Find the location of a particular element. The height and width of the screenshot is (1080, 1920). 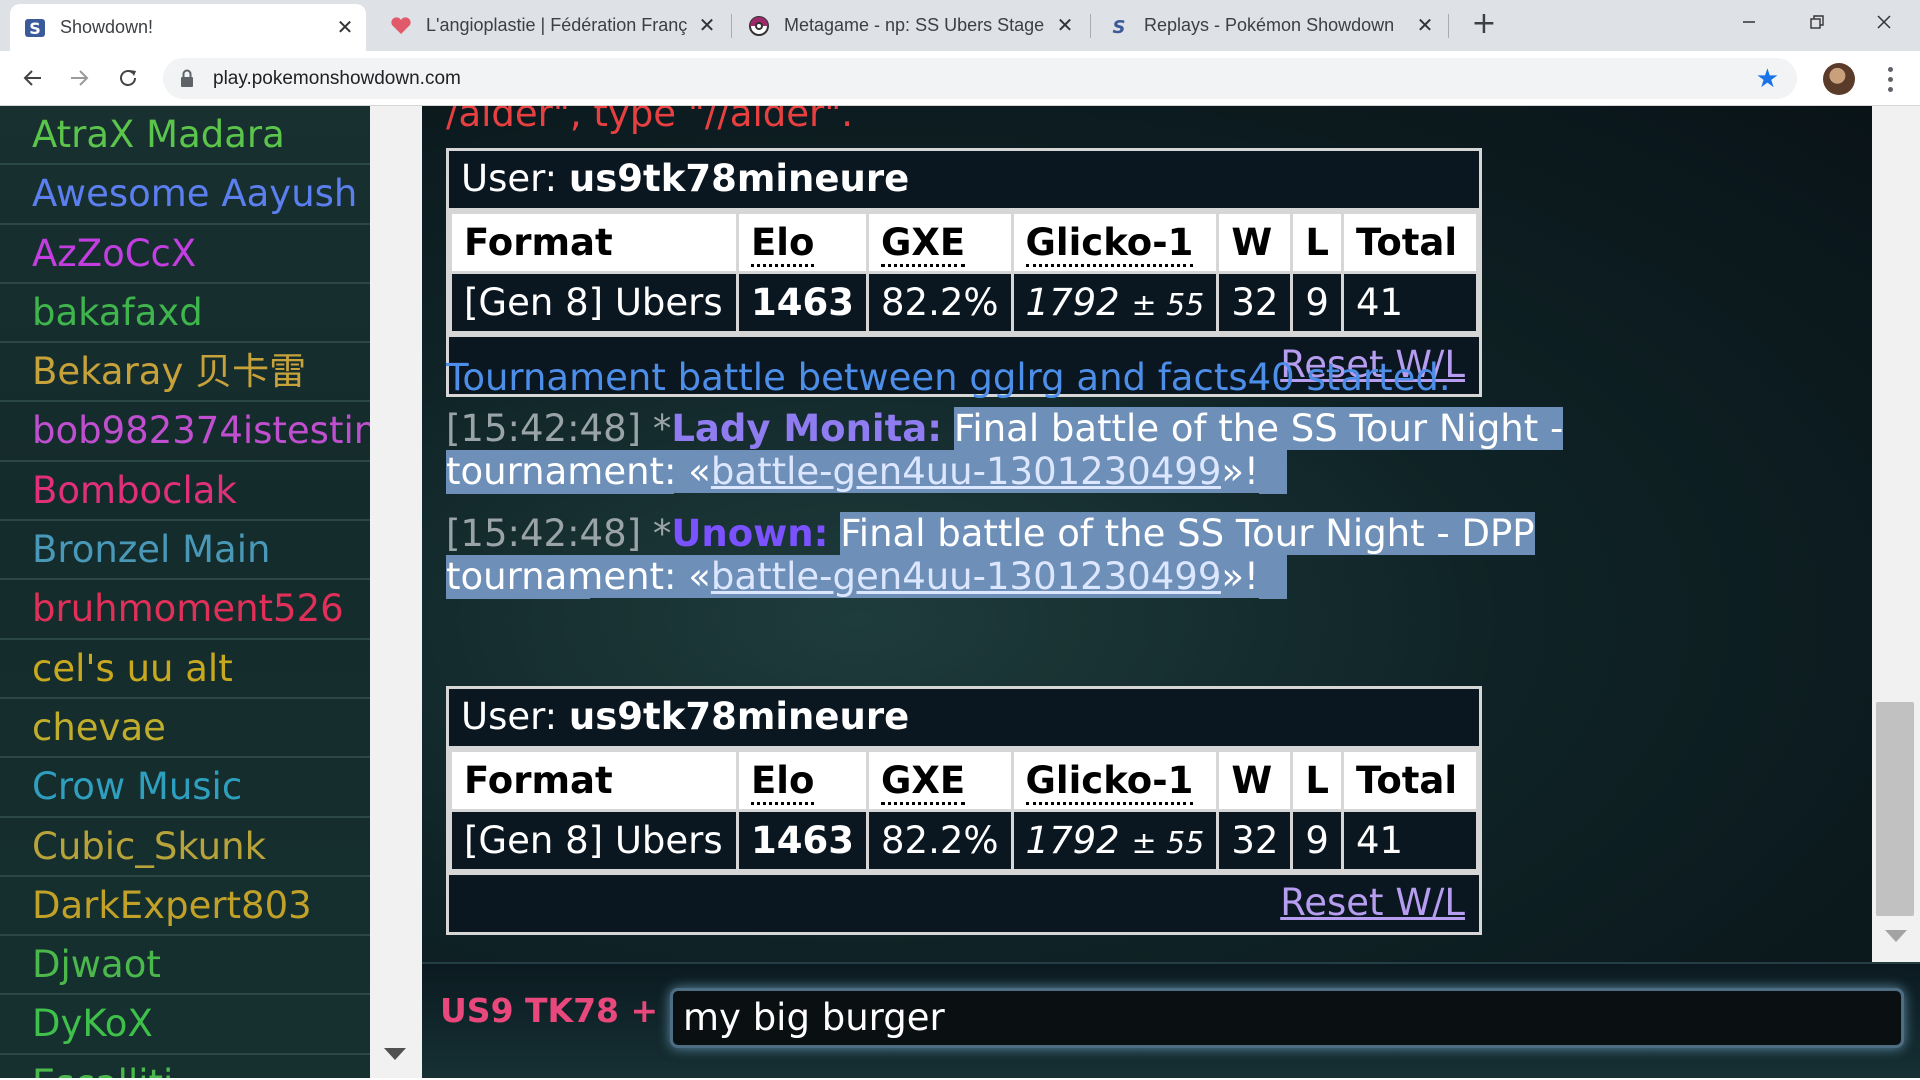

message-text-after: »! is located at coordinates (1240, 471).